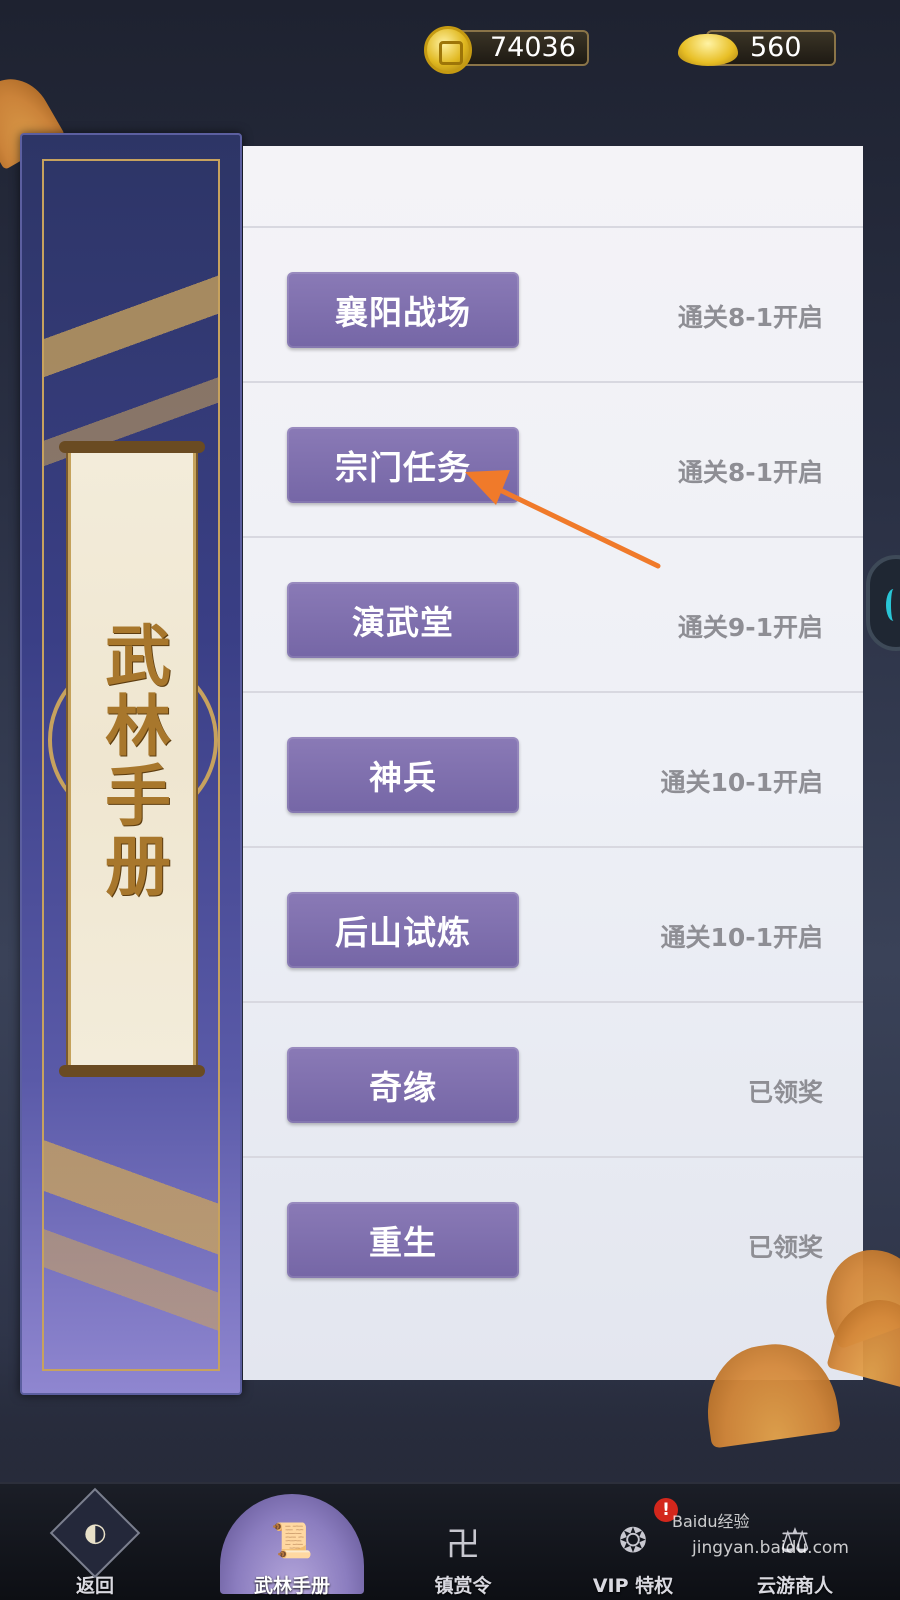 This screenshot has height=1600, width=900. What do you see at coordinates (633, 1541) in the screenshot?
I see `vip-emblem-icon: ❂` at bounding box center [633, 1541].